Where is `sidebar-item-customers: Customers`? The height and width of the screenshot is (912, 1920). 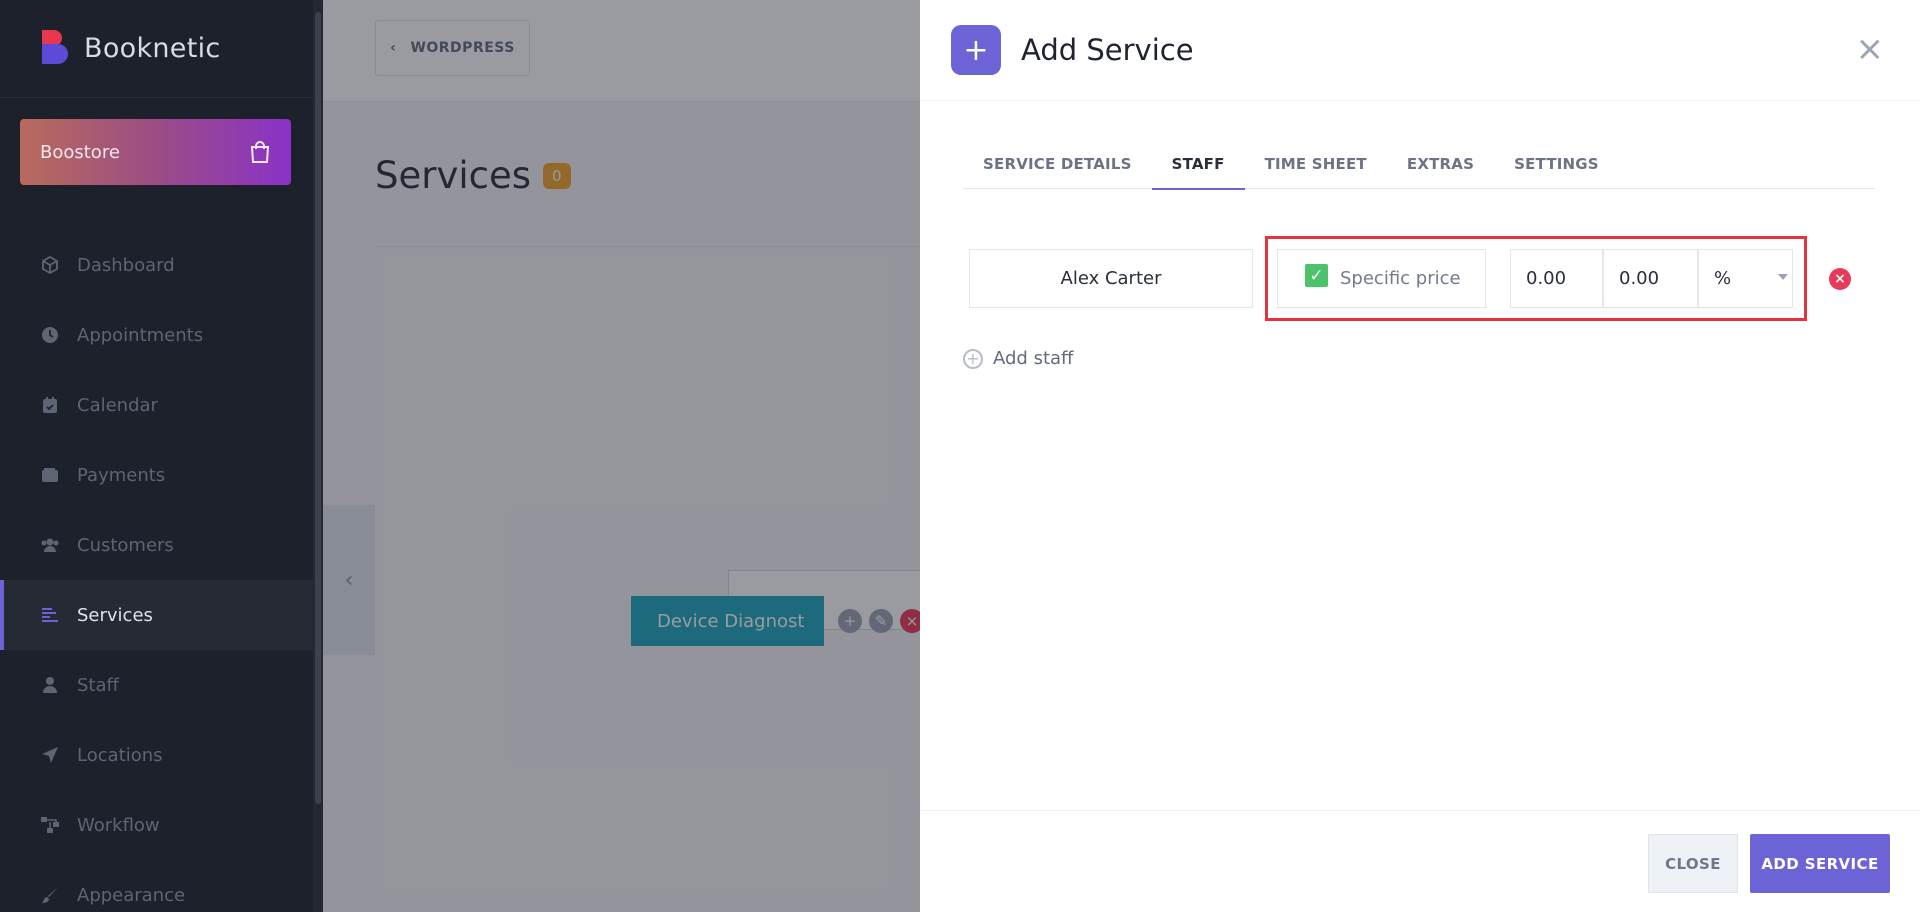
sidebar-item-customers: Customers is located at coordinates (156, 545).